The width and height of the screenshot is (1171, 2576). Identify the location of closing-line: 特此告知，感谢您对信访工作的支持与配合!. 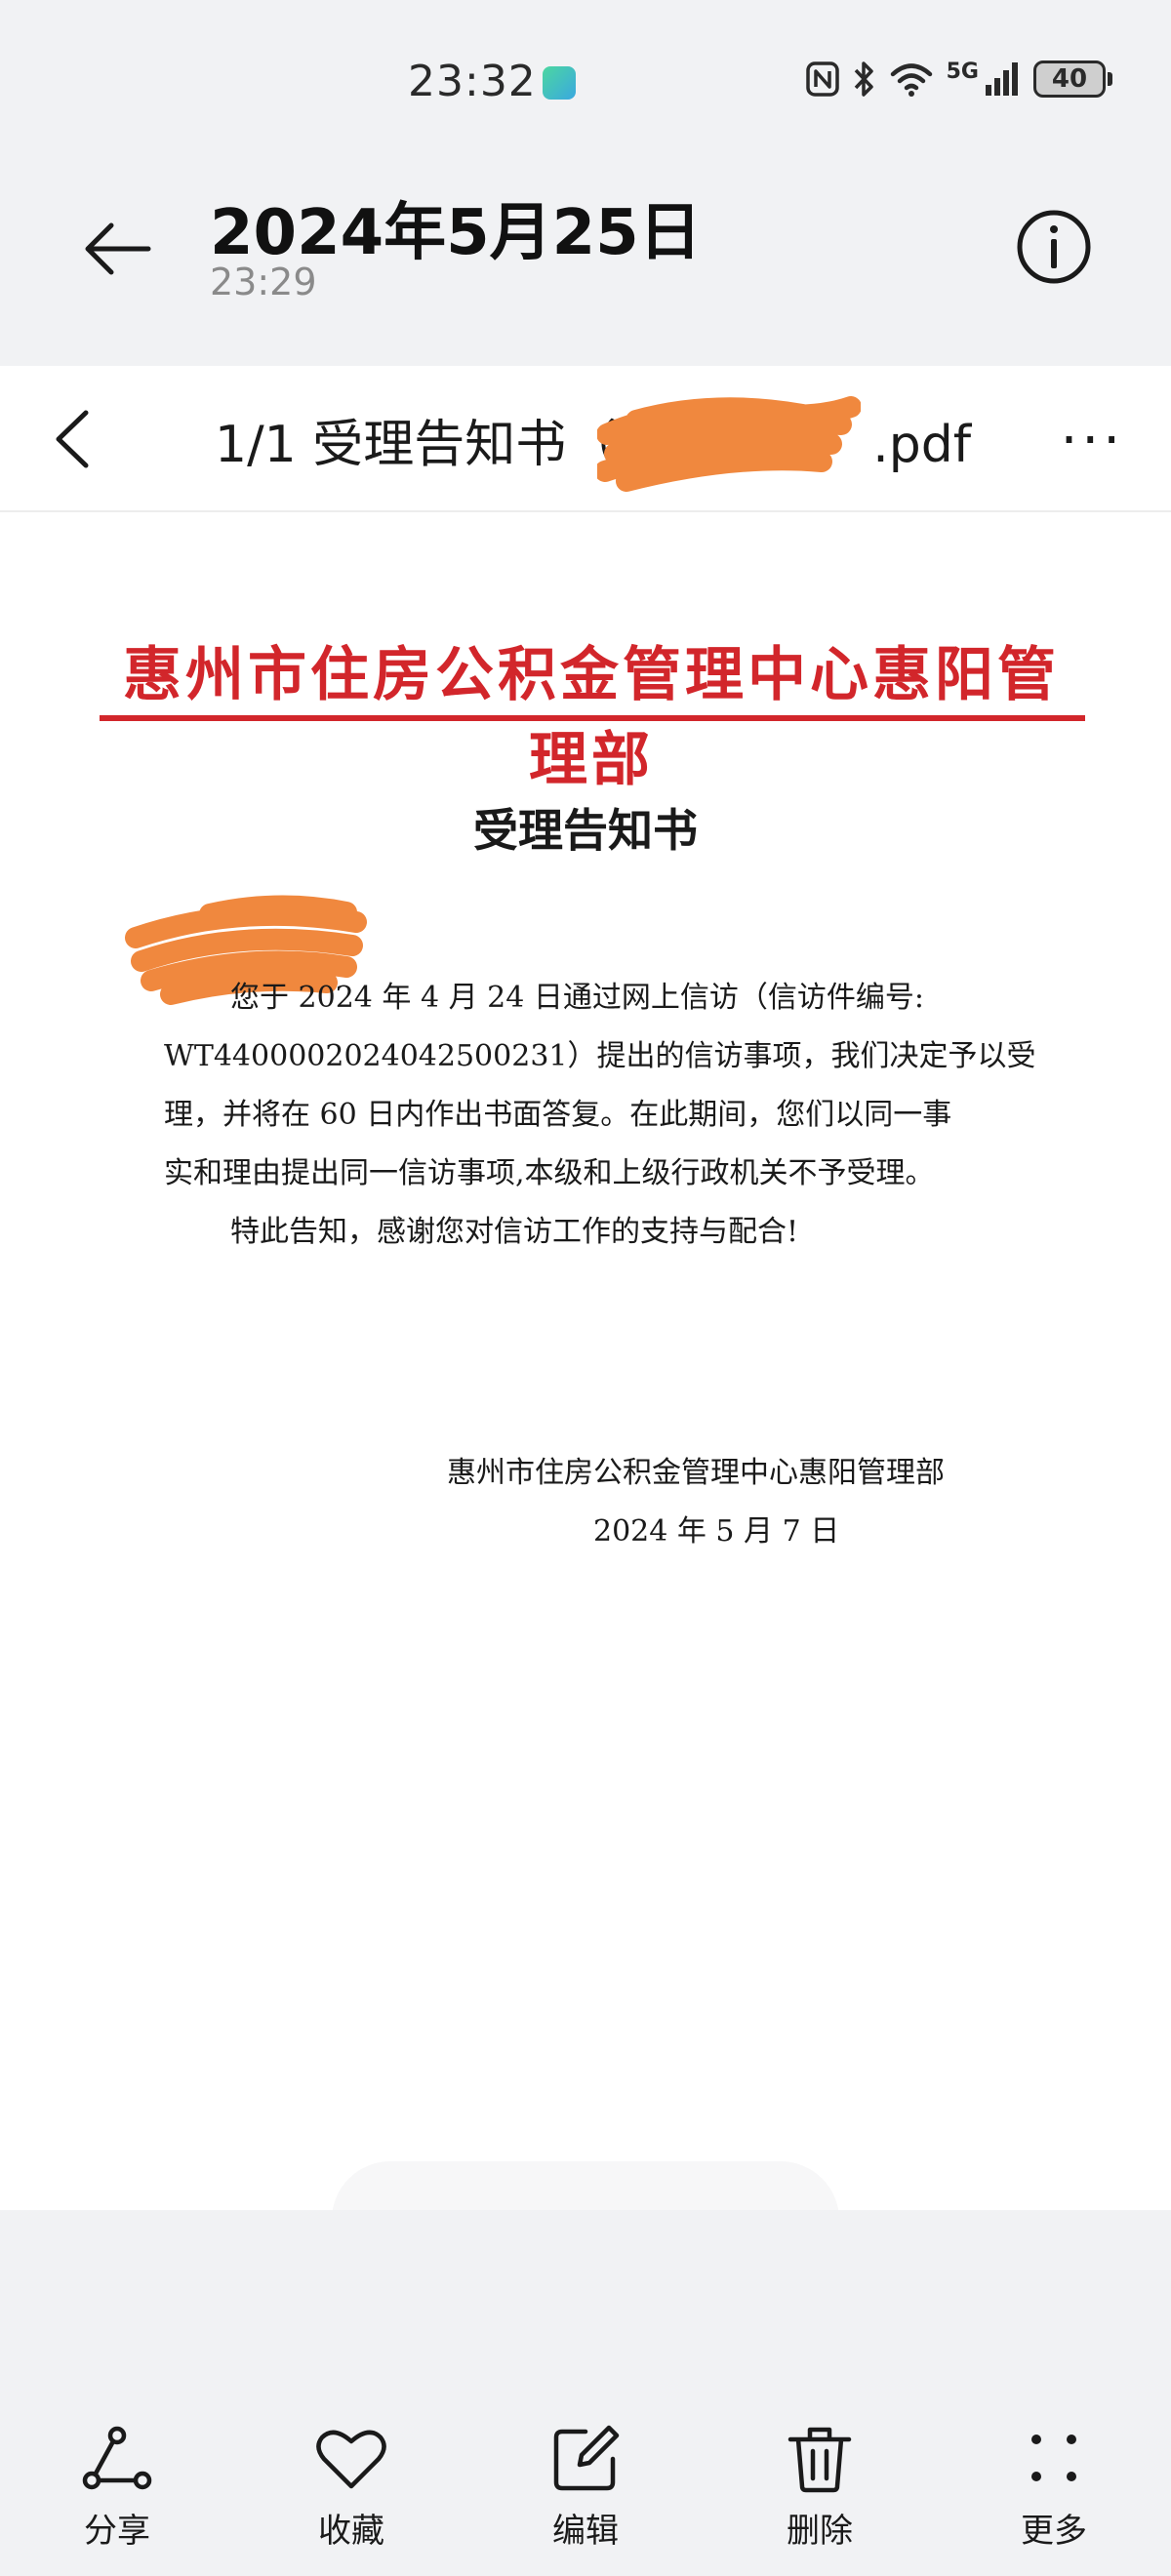
(514, 1232).